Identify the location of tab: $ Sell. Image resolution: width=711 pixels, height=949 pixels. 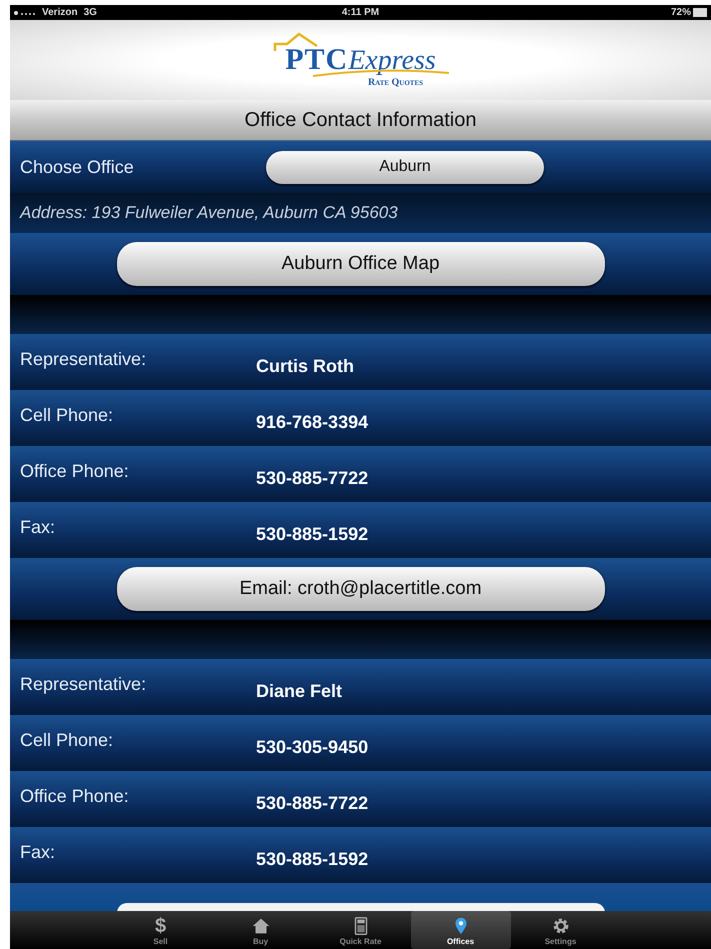
(160, 930).